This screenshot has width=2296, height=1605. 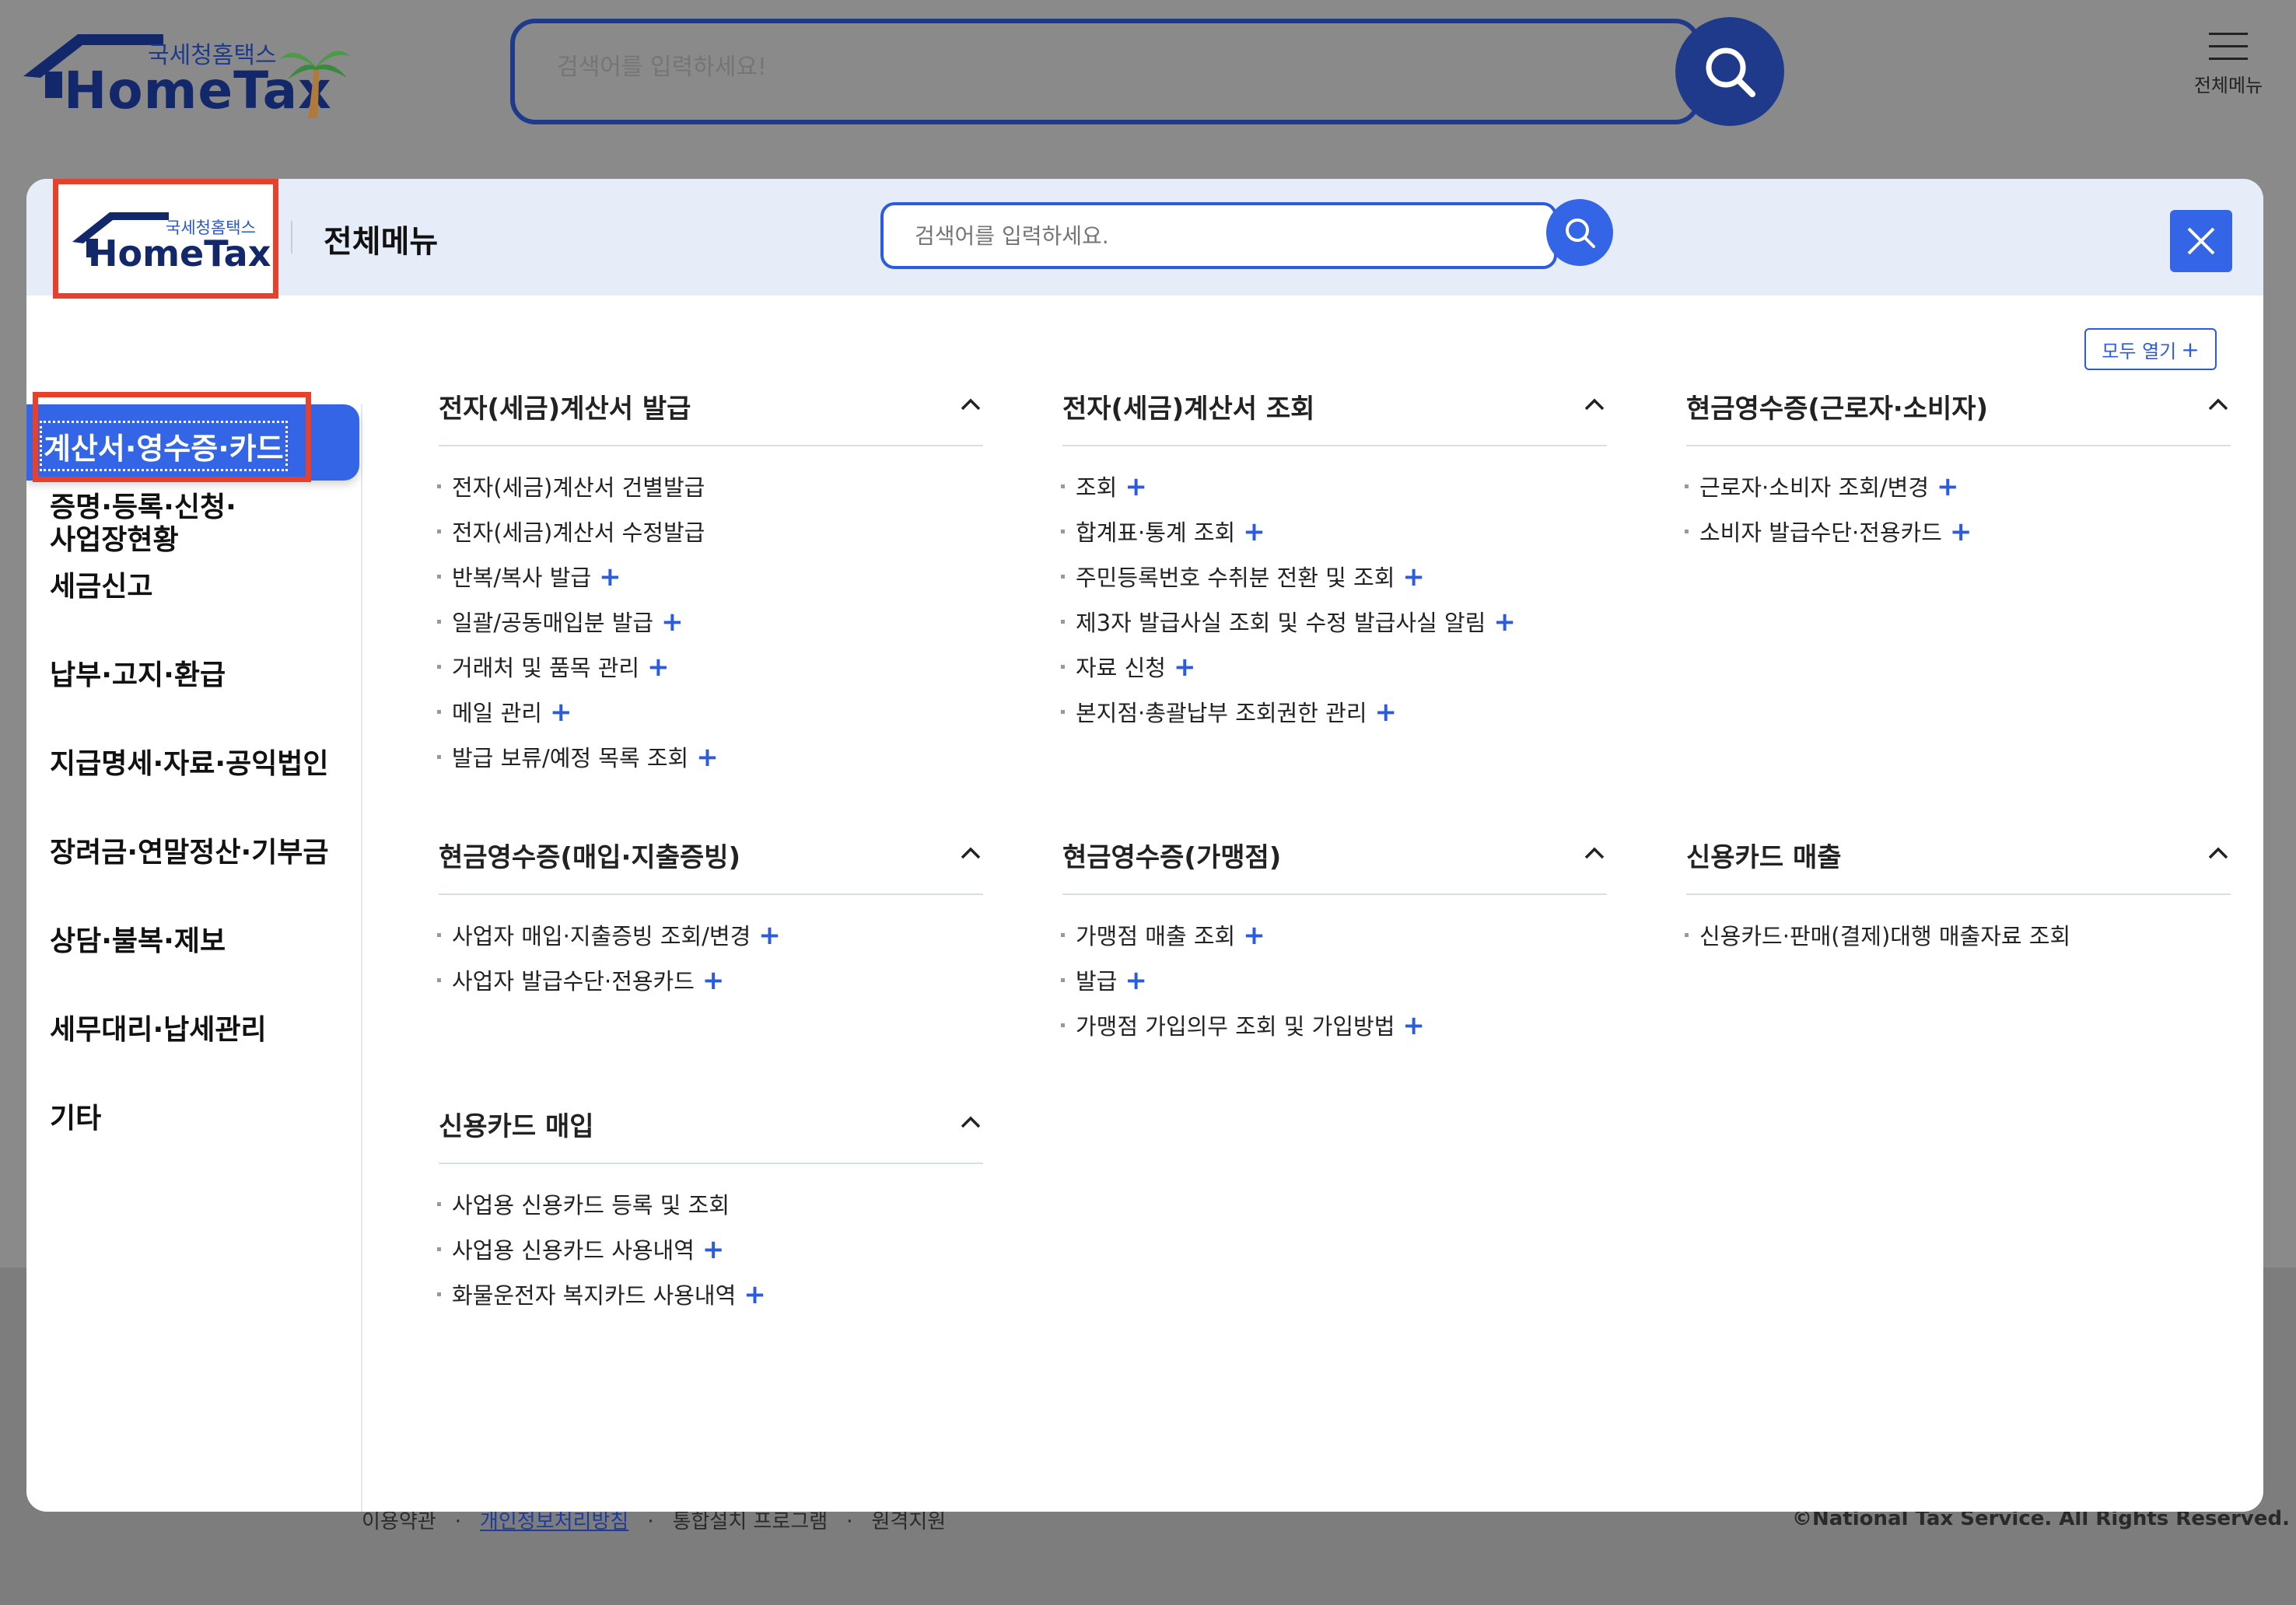 What do you see at coordinates (1764, 855) in the screenshot?
I see `section-title: 신용카드 매출` at bounding box center [1764, 855].